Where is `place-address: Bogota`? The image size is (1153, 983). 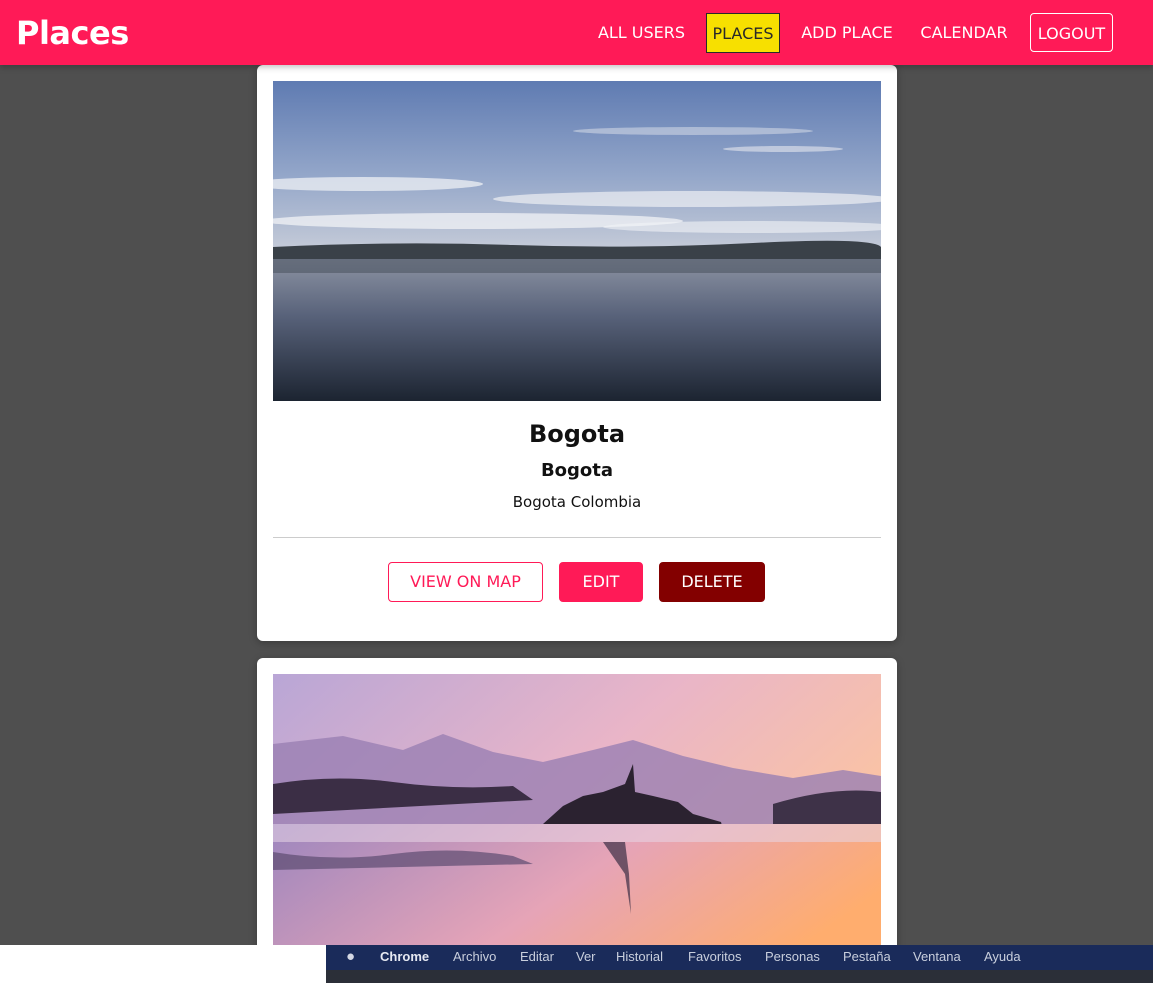
place-address: Bogota is located at coordinates (577, 470).